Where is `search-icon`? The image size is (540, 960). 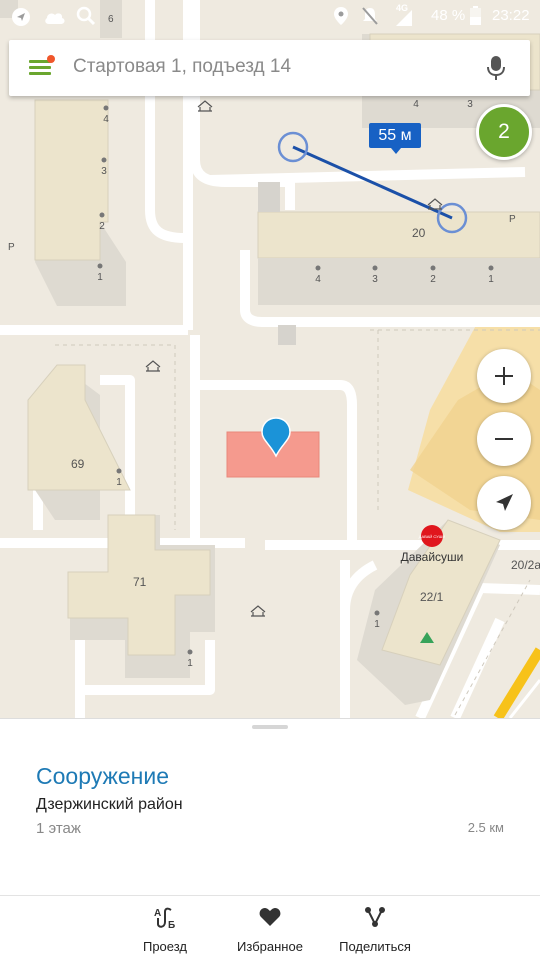 search-icon is located at coordinates (86, 16).